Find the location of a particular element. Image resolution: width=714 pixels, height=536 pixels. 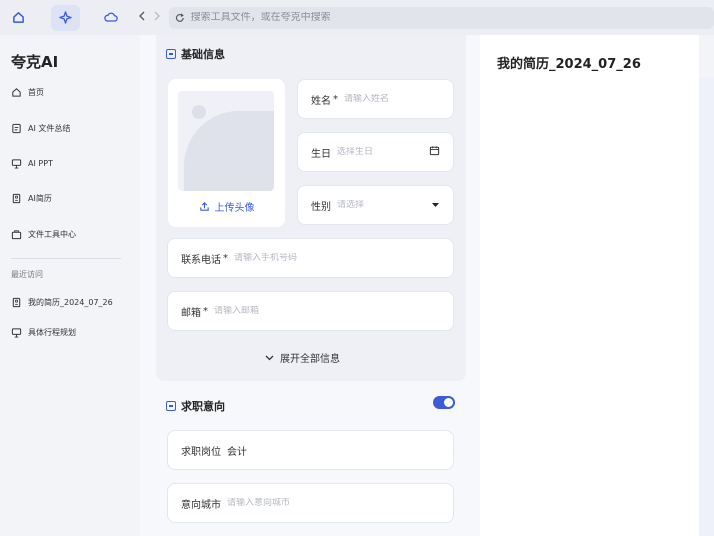

phone-field: 联系电话 * is located at coordinates (310, 258).